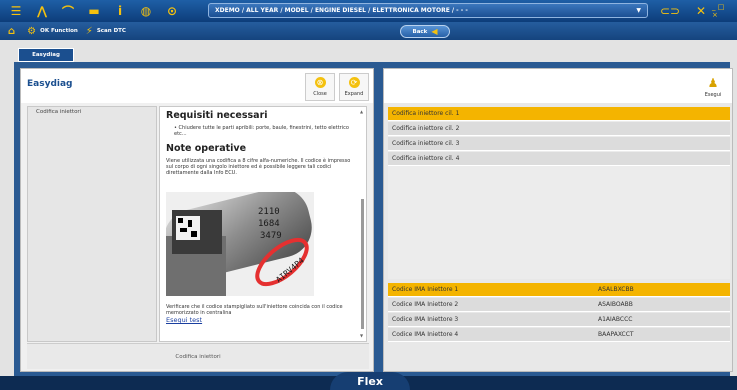 This screenshot has width=737, height=390. Describe the element at coordinates (420, 31) in the screenshot. I see `back-label: Back` at that location.